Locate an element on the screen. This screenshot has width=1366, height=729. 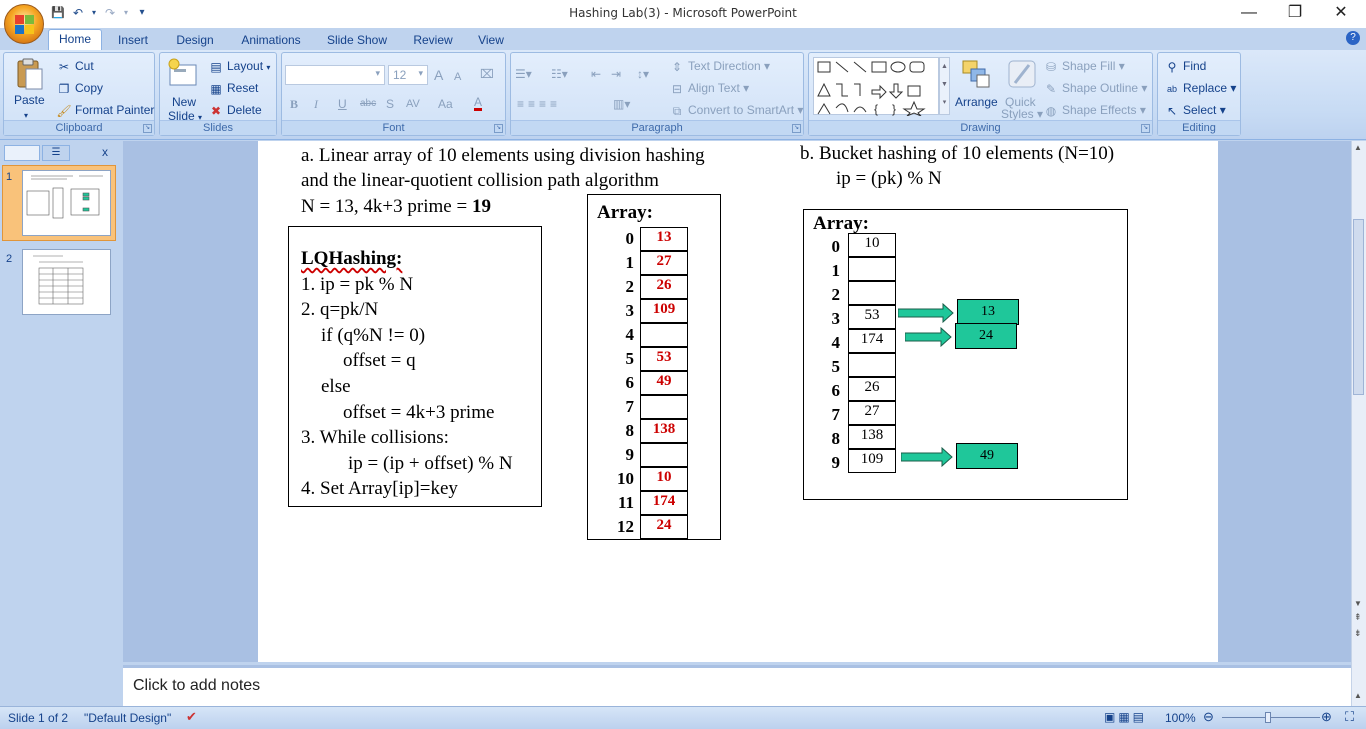
arrange-icon is located at coordinates (976, 74).